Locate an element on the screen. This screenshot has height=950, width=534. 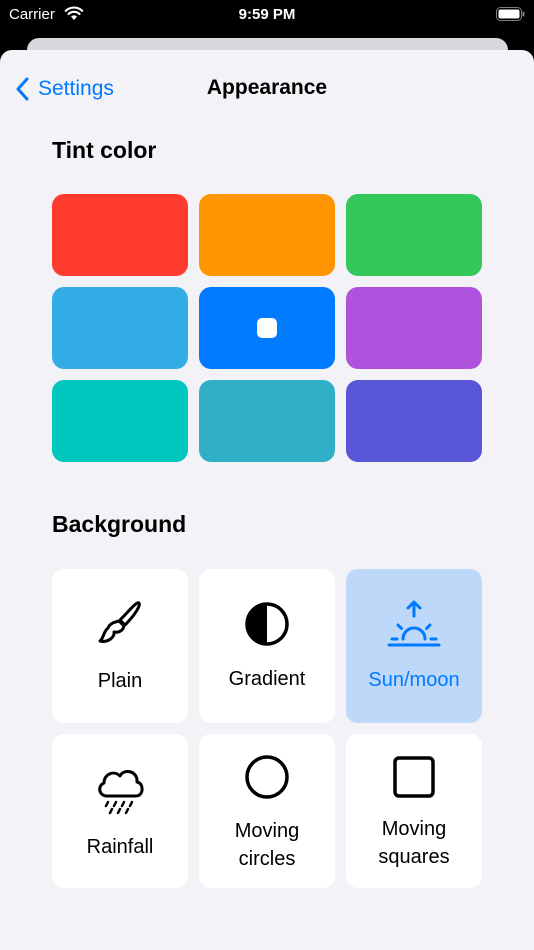
option-label: Plain is located at coordinates (120, 681).